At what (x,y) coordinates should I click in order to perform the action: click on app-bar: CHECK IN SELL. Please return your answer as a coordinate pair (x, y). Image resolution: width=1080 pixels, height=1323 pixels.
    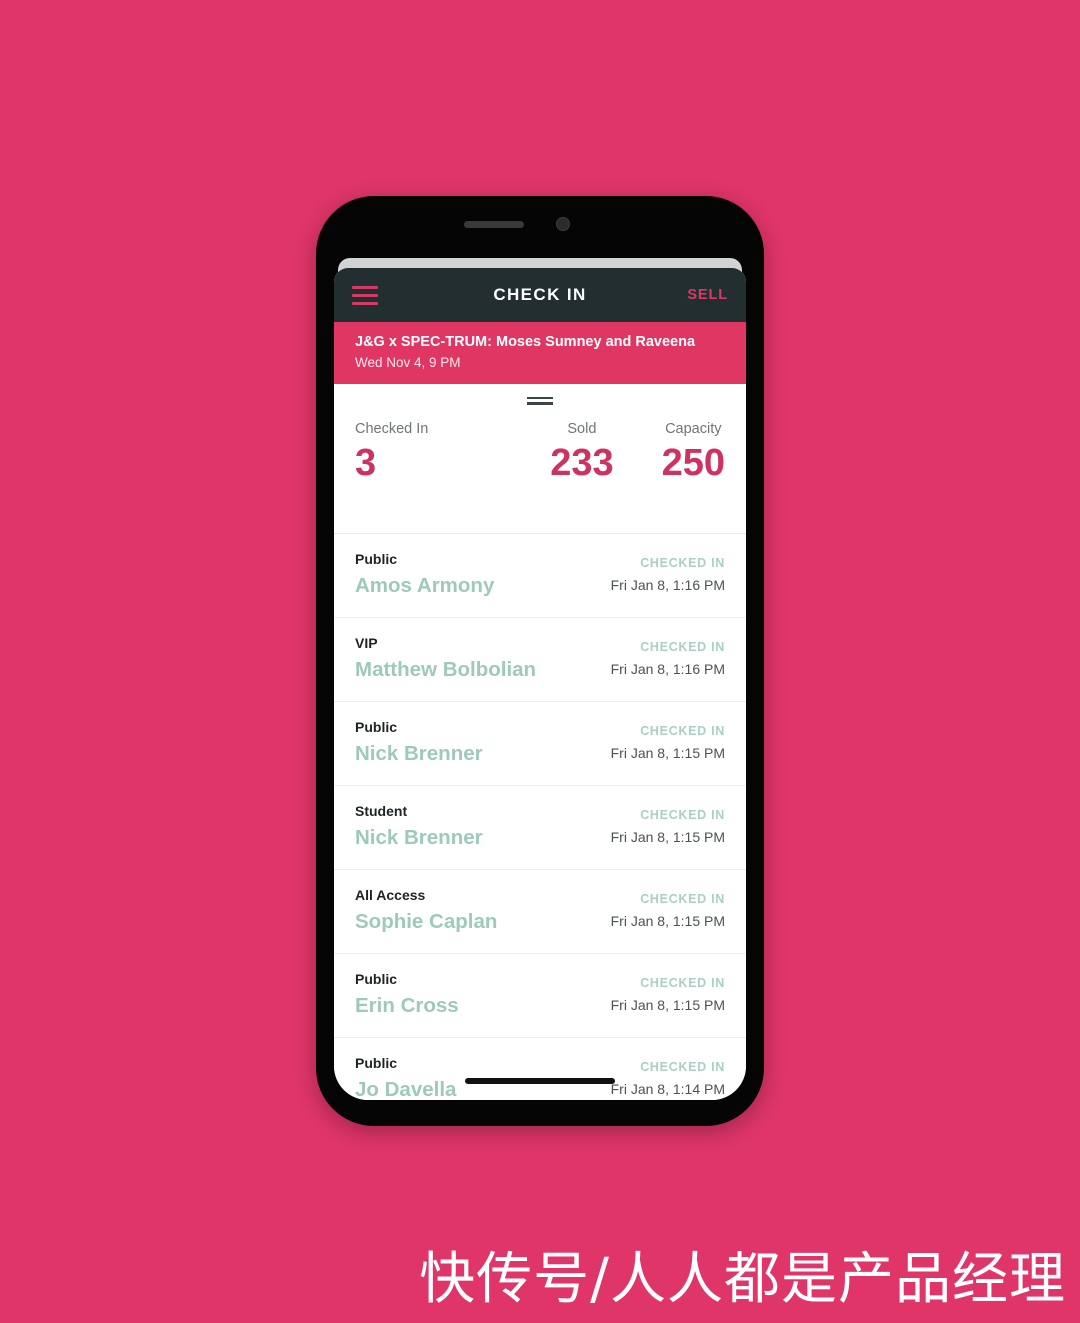
    Looking at the image, I should click on (540, 295).